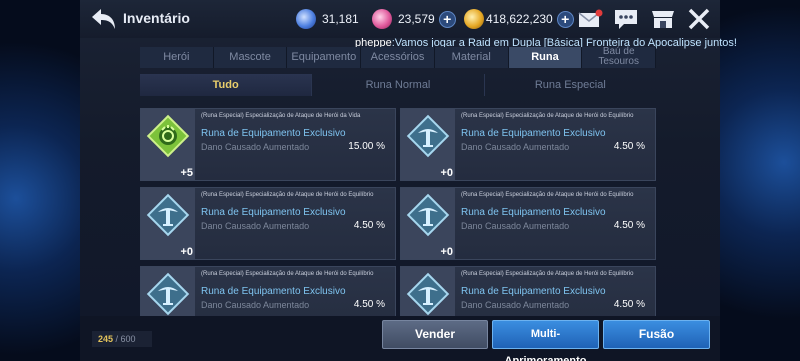  Describe the element at coordinates (565, 19) in the screenshot. I see `add-gold-button: +` at that location.